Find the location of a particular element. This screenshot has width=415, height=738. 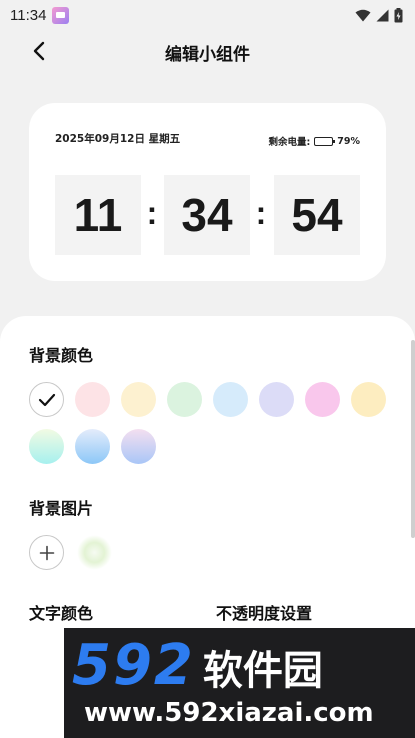

watermark-text: 软件园 is located at coordinates (262, 671).